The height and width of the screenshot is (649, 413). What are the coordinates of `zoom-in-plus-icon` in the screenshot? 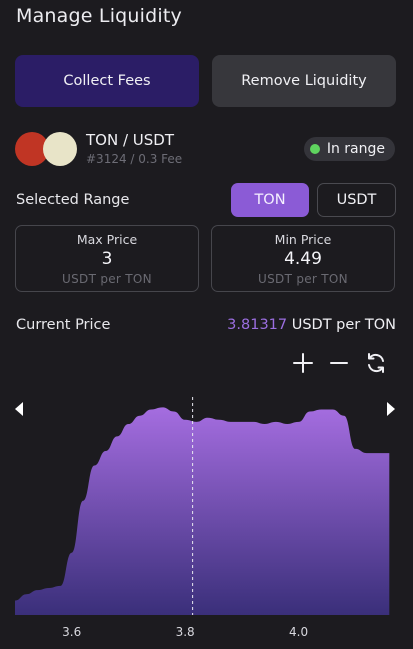 It's located at (303, 363).